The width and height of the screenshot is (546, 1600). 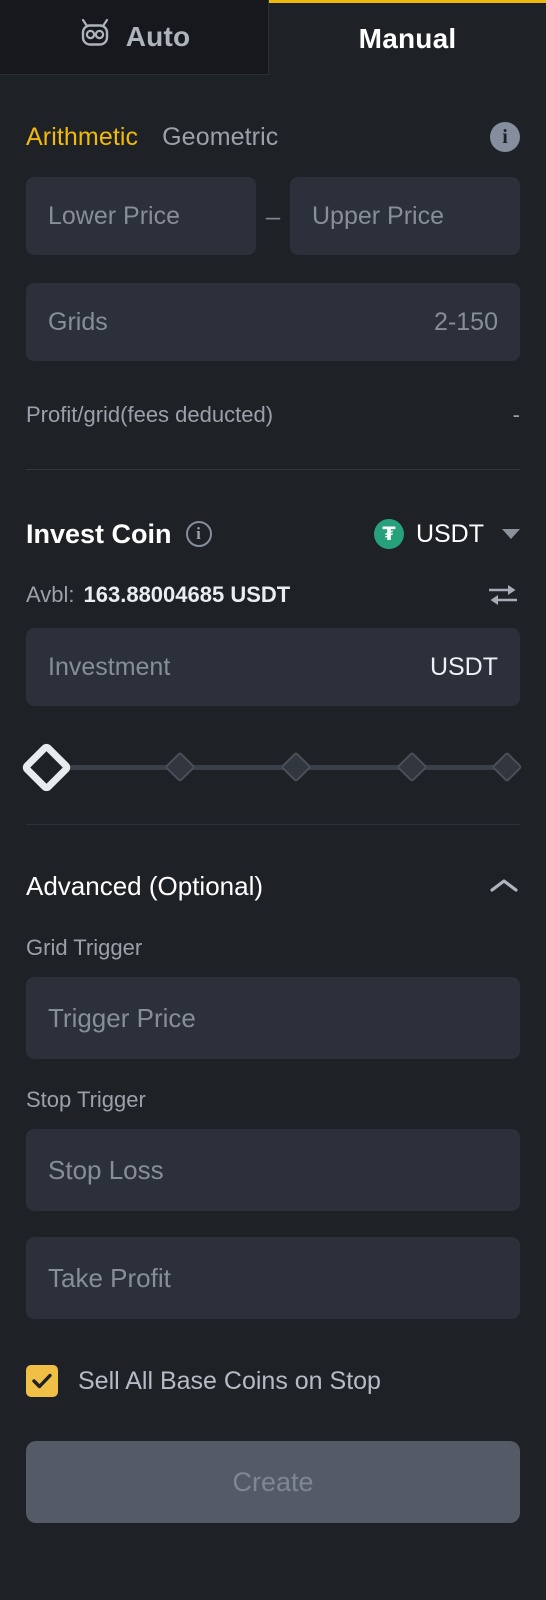 What do you see at coordinates (516, 414) in the screenshot?
I see `profit-per-grid-value: -` at bounding box center [516, 414].